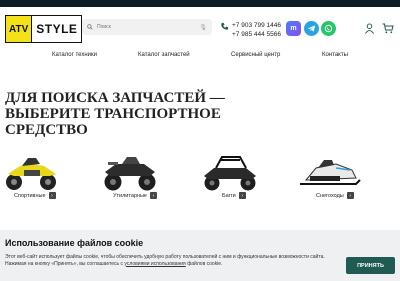 Image resolution: width=400 pixels, height=281 pixels. Describe the element at coordinates (255, 55) in the screenshot. I see `nav-item-service-center: Сервисный центр` at that location.